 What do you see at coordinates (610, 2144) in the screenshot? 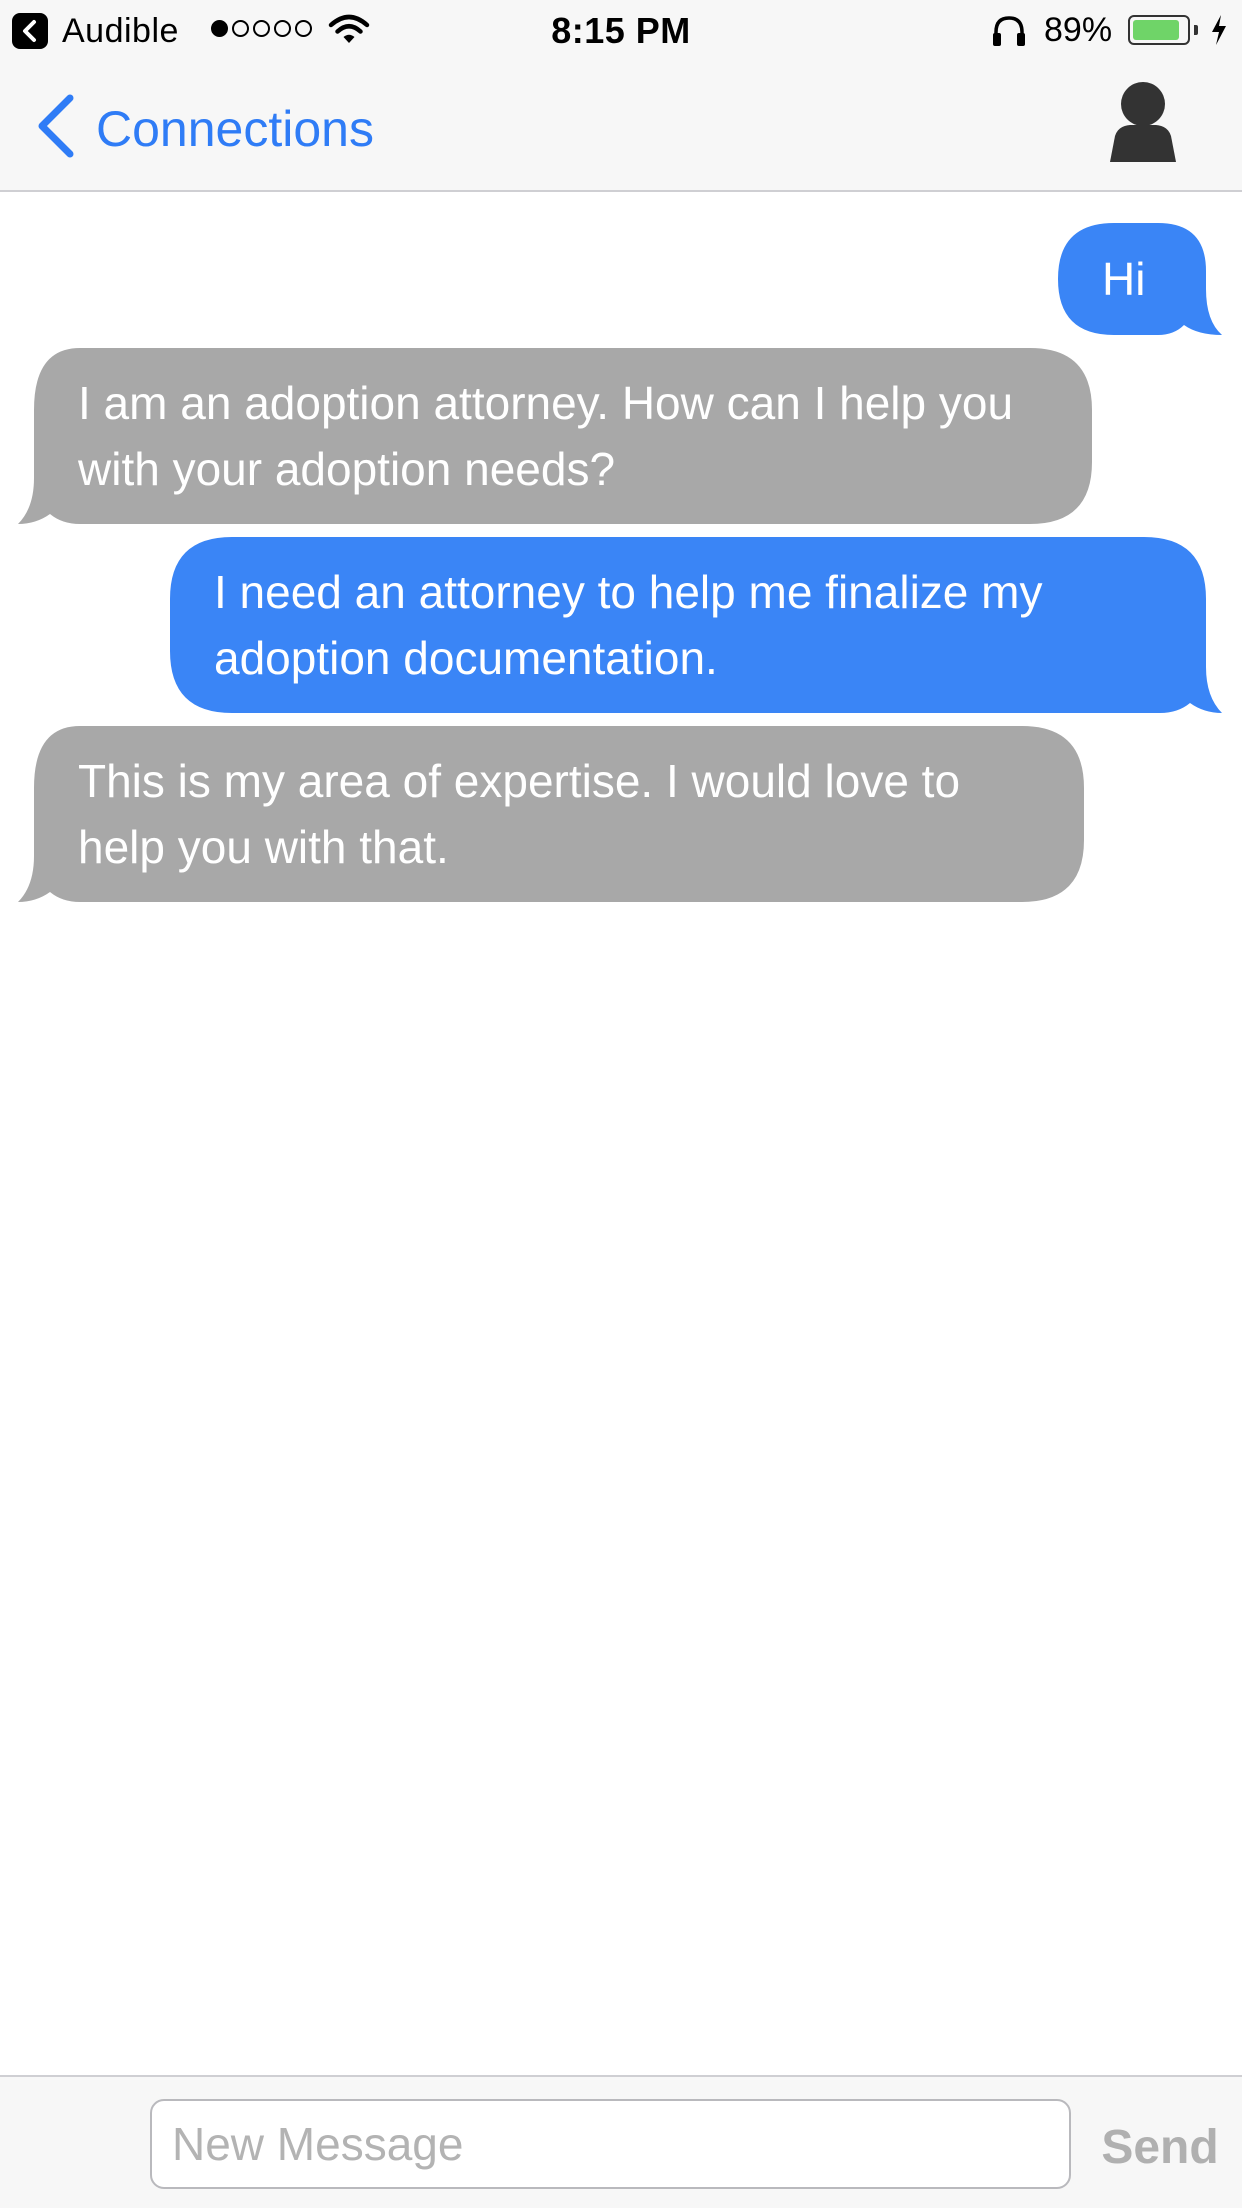
I see `new-message-input` at bounding box center [610, 2144].